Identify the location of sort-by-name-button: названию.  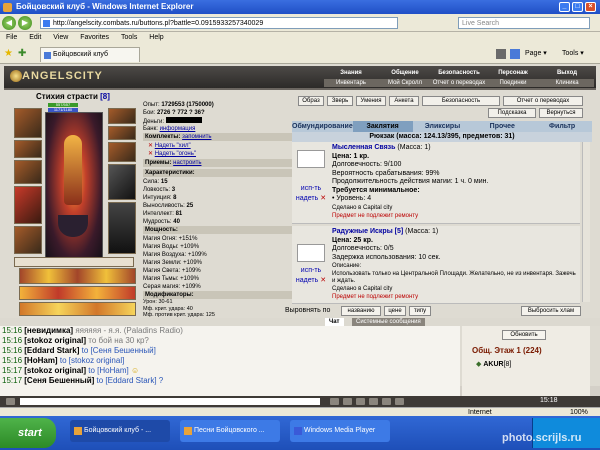
(361, 311).